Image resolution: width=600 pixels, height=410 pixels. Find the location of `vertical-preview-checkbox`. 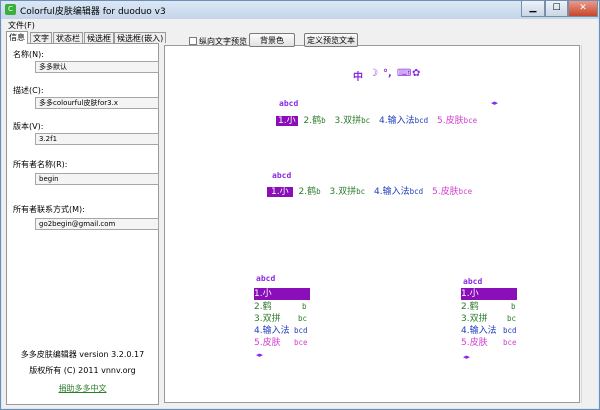

vertical-preview-checkbox is located at coordinates (193, 41).